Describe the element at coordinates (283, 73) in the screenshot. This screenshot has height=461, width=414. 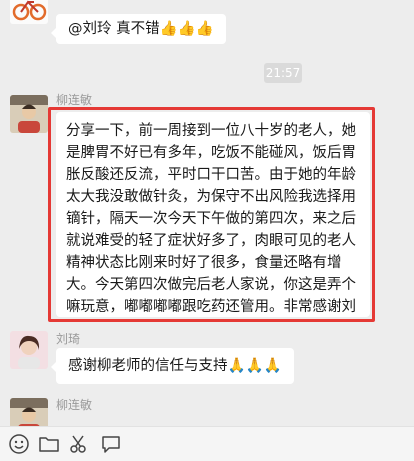
I see `timestamp-chip: 21:57` at that location.